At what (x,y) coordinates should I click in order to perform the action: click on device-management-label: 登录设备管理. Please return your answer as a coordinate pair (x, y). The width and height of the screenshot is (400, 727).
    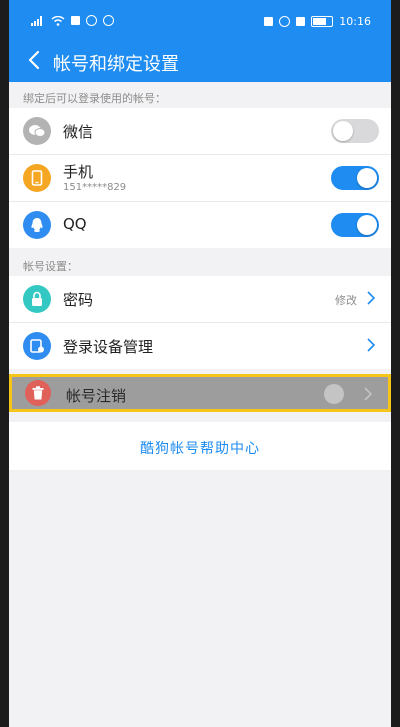
    Looking at the image, I should click on (108, 347).